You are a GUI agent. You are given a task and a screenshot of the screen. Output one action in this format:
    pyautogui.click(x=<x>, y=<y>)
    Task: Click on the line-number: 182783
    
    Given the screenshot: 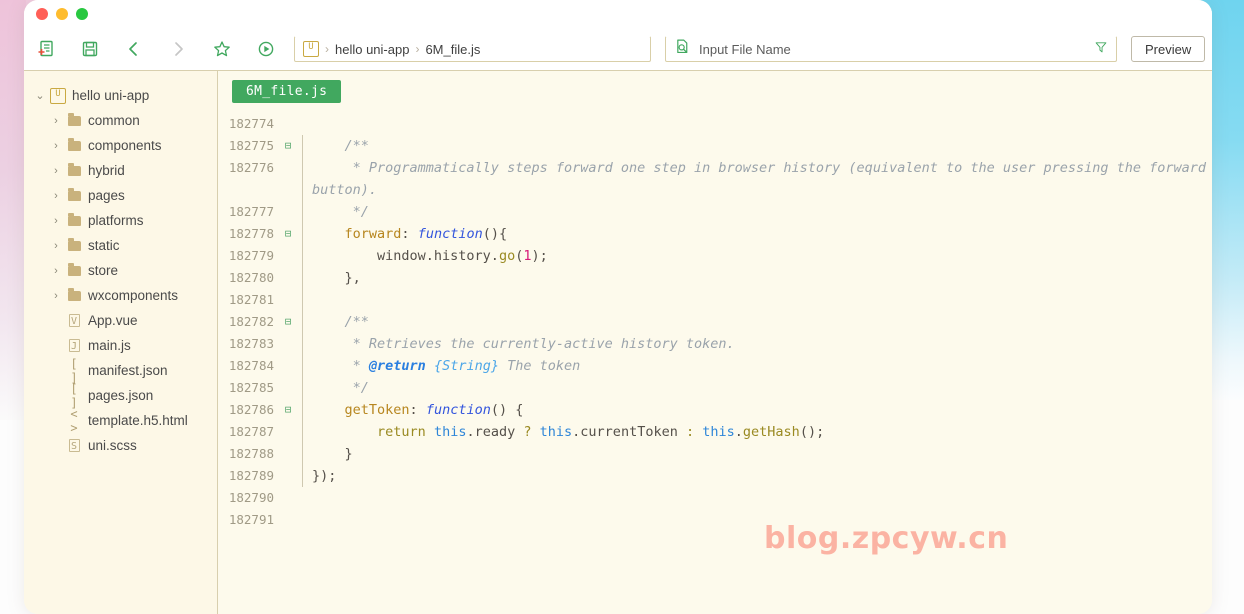 What is the action you would take?
    pyautogui.click(x=251, y=343)
    